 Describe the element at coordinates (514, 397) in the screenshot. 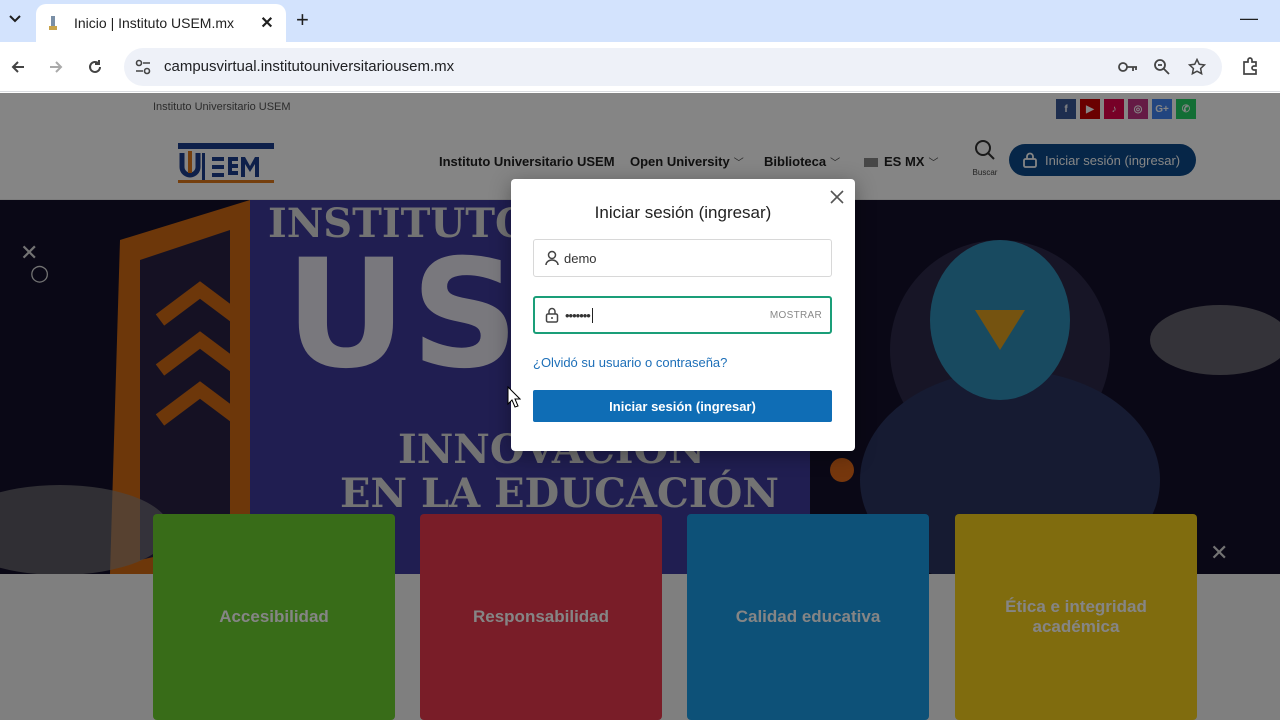

I see `mouse-cursor-icon` at that location.